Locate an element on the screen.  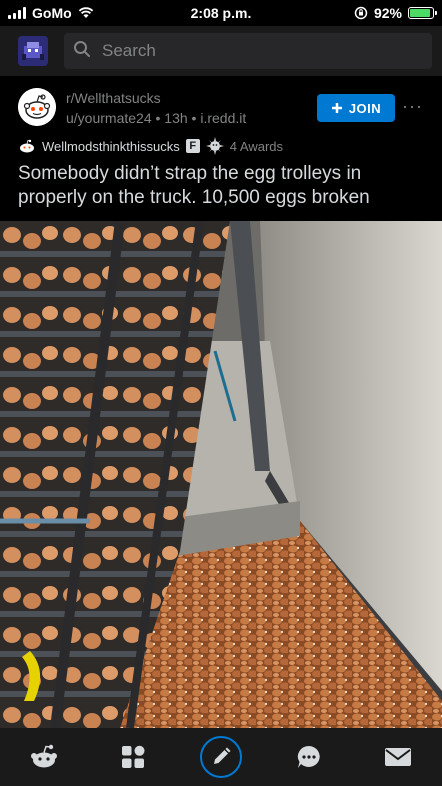
flair-row: Wellmodsthinkthissucks F 4 Awards is located at coordinates (150, 146).